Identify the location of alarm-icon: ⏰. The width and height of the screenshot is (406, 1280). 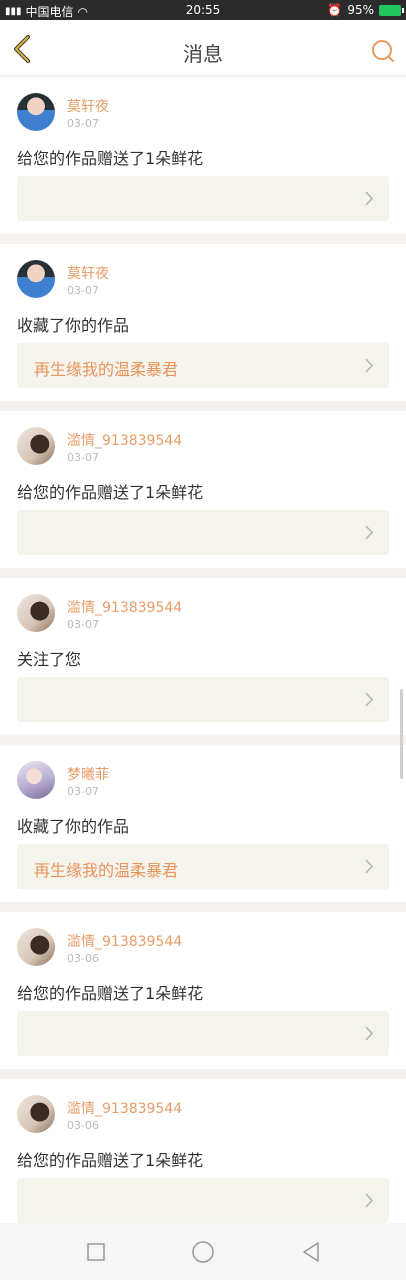
(335, 10).